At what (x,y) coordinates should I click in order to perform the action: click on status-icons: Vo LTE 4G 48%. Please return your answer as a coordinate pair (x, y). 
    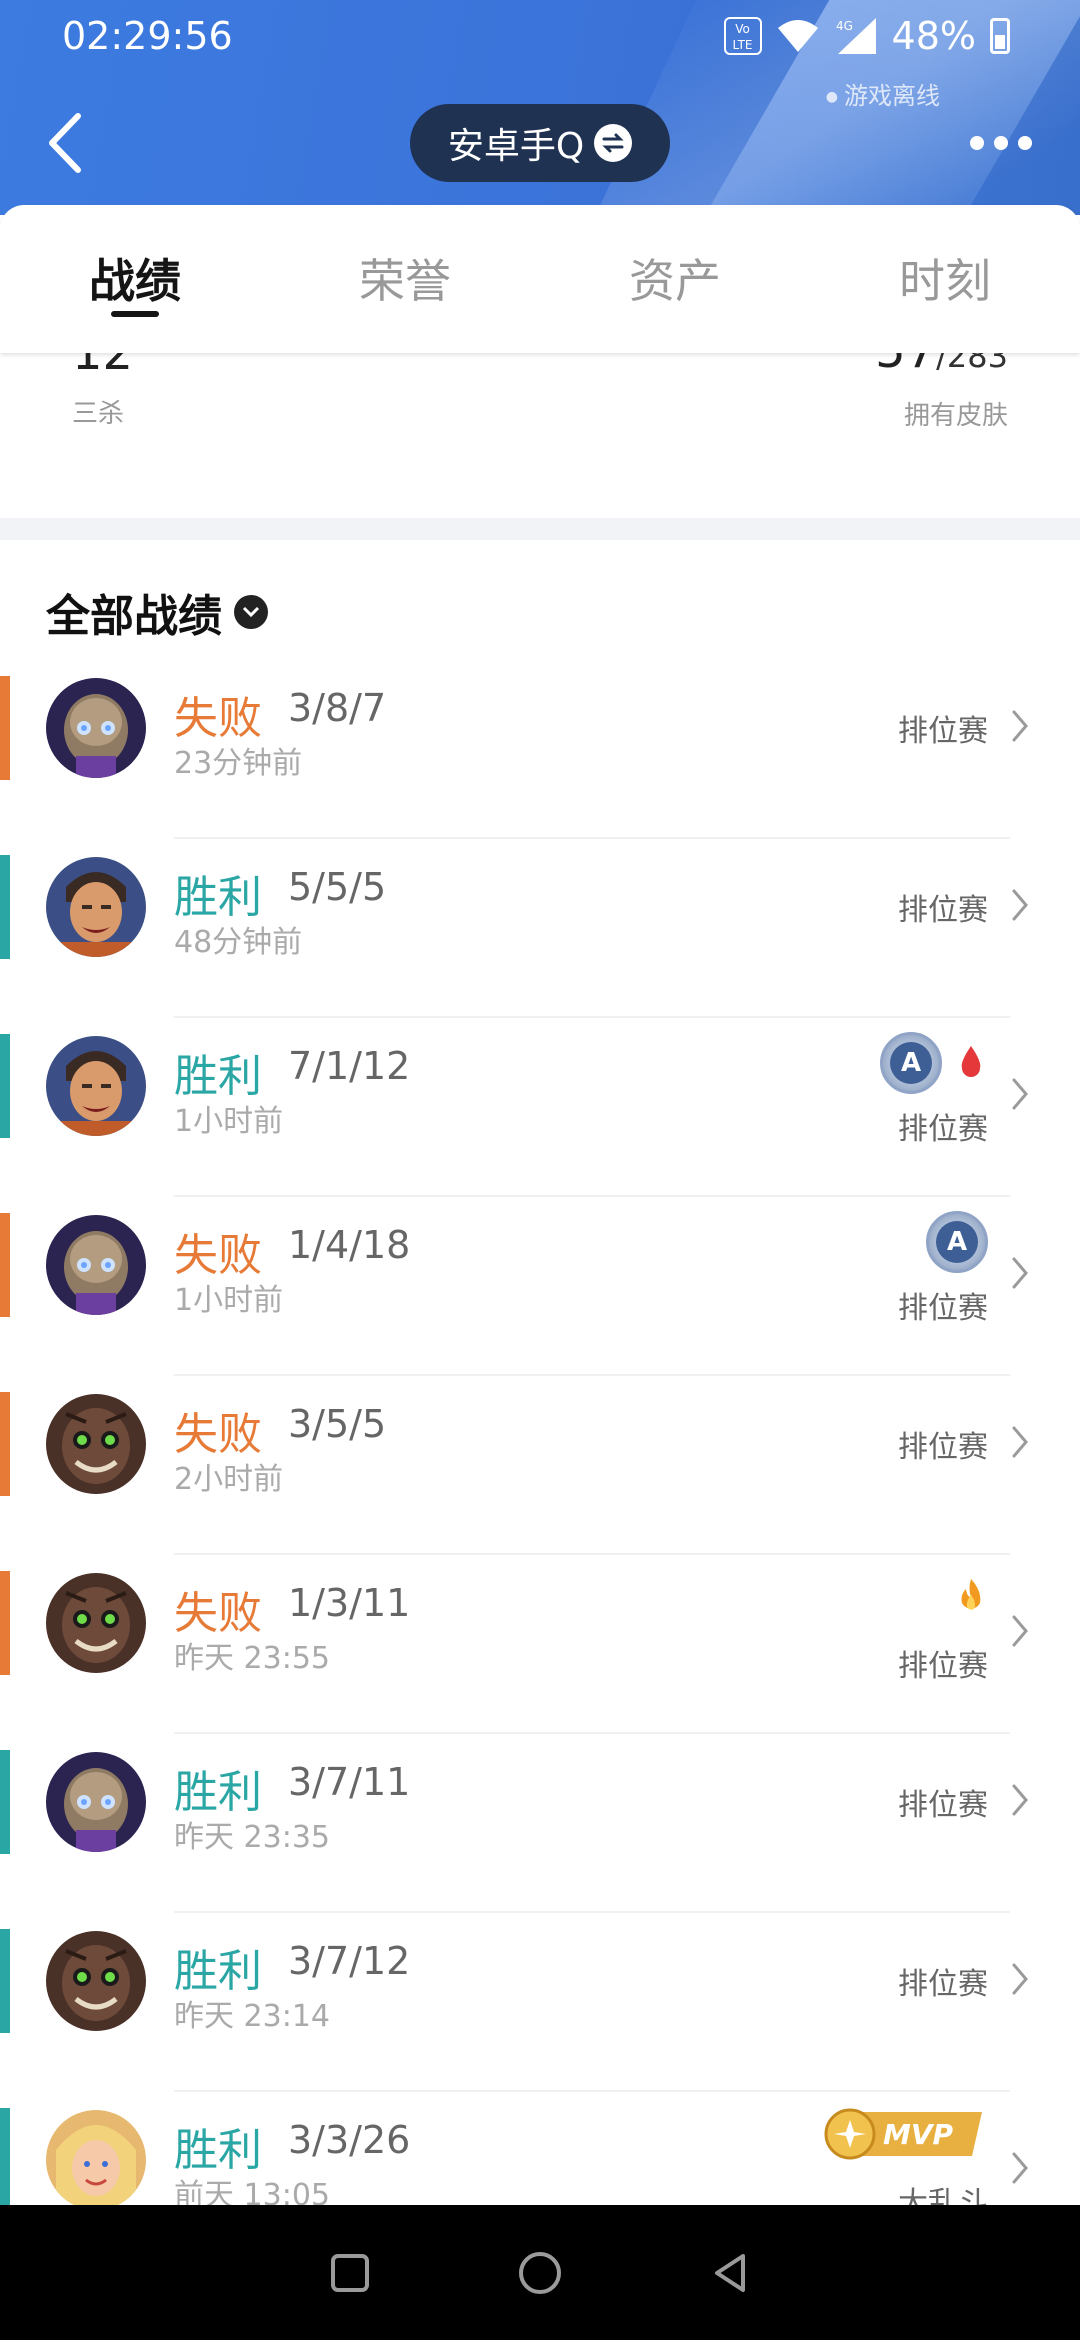
    Looking at the image, I should click on (866, 36).